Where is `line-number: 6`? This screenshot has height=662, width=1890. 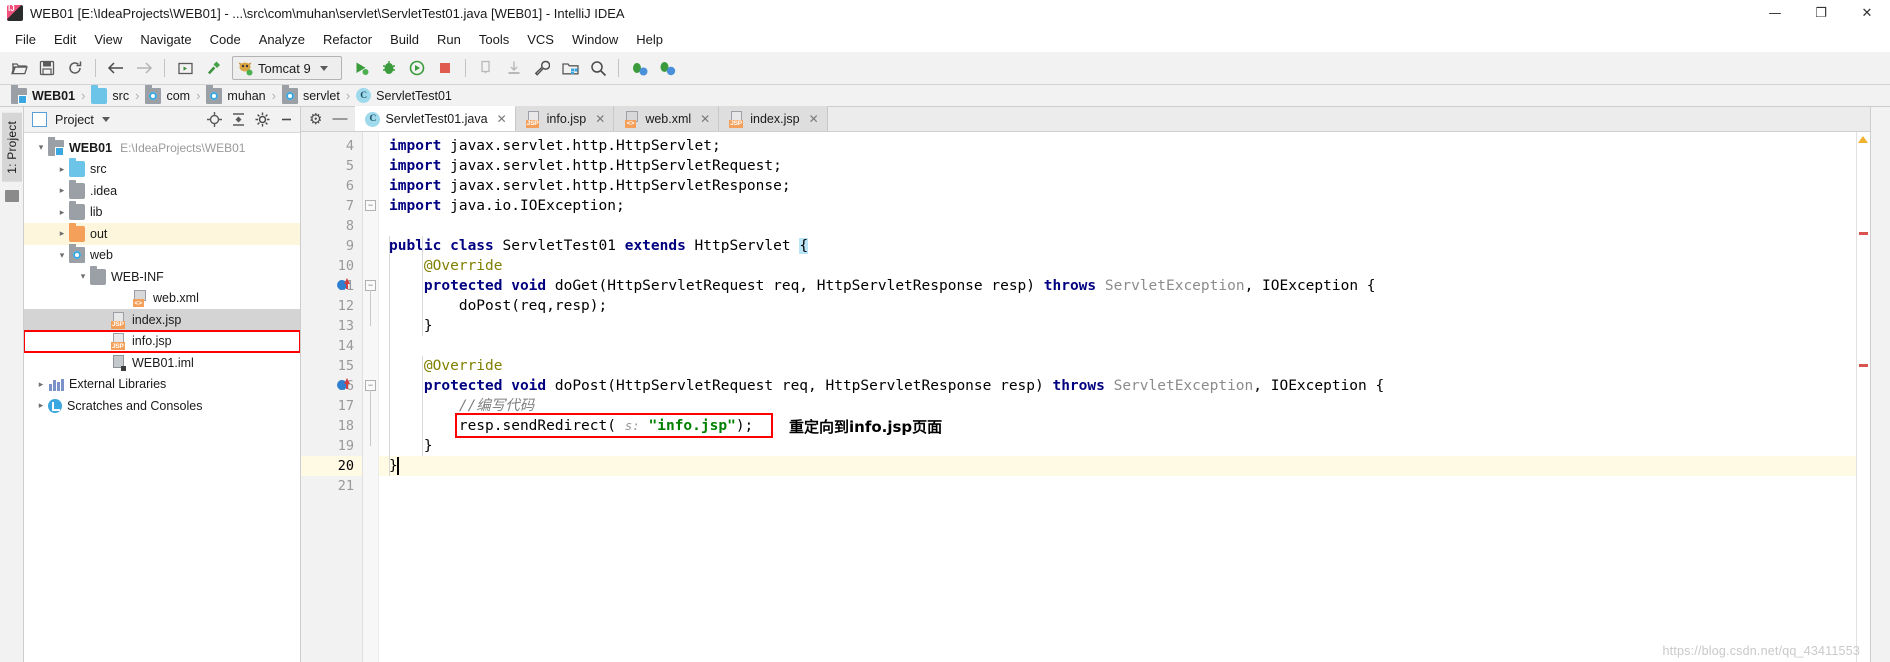 line-number: 6 is located at coordinates (350, 186).